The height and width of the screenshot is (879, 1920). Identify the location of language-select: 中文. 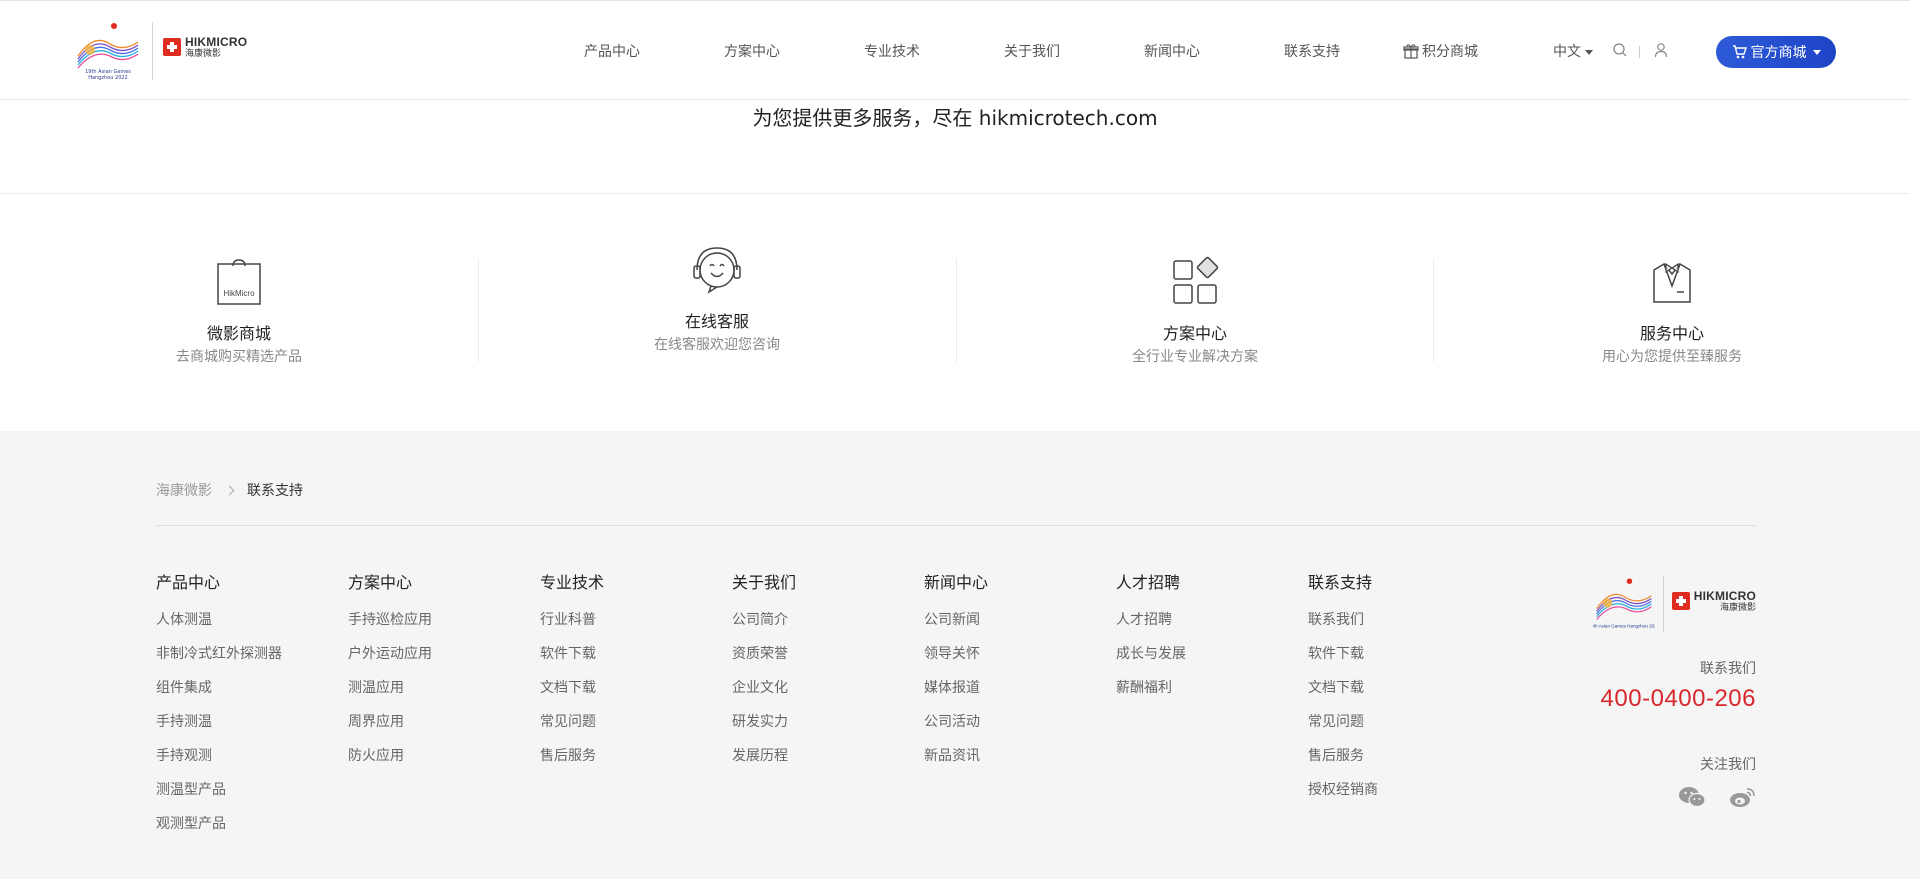
(1573, 51).